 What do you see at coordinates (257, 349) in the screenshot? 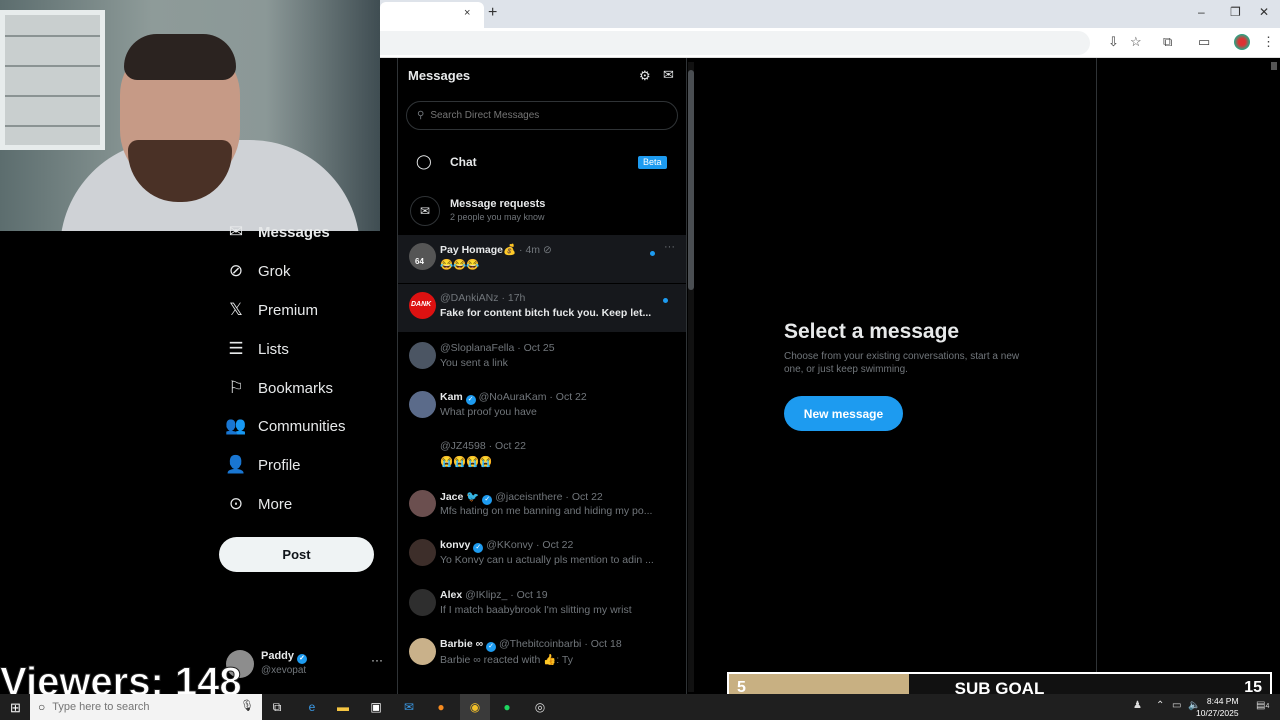
I see `nav-item-lists: ☰ Lists` at bounding box center [257, 349].